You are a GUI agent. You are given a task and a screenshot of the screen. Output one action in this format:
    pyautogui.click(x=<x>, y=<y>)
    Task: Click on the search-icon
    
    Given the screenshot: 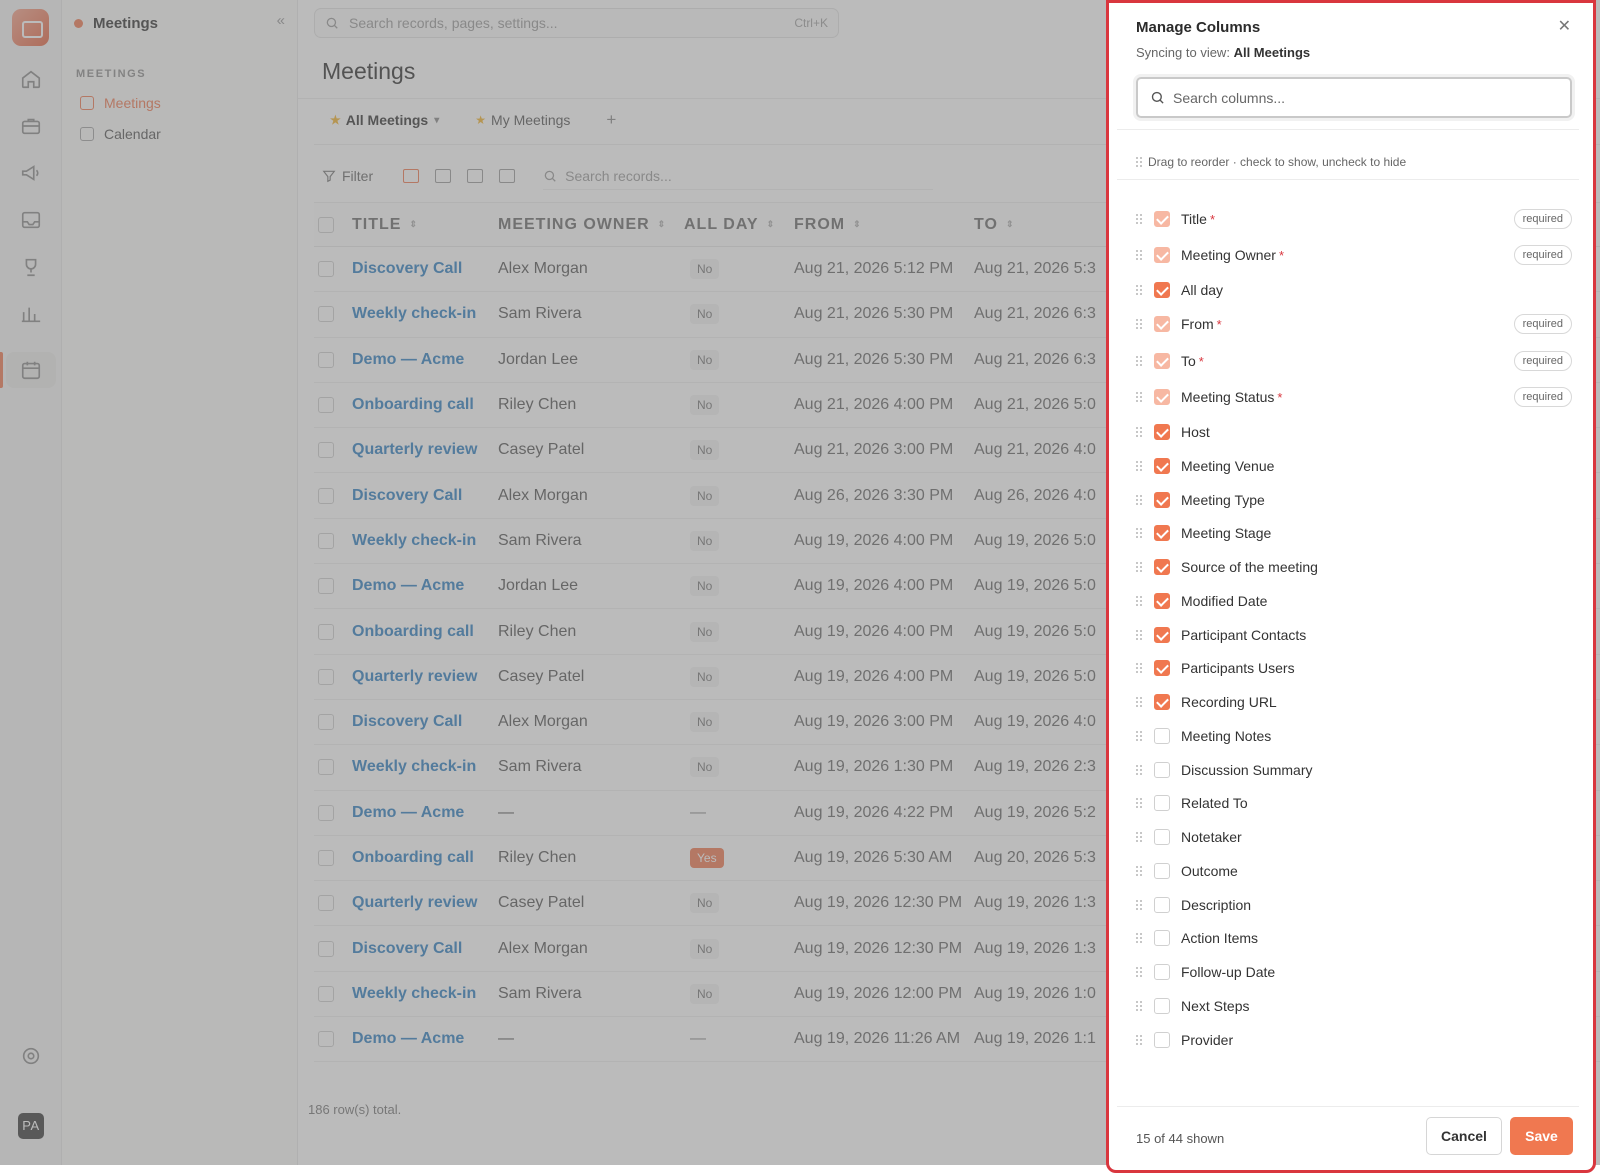 What is the action you would take?
    pyautogui.click(x=1157, y=97)
    